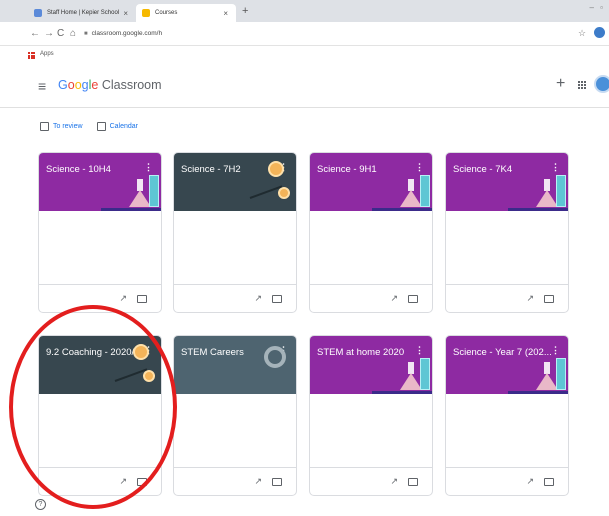 The width and height of the screenshot is (609, 516). What do you see at coordinates (304, 86) in the screenshot?
I see `classroom-header: ≡ Google Classroom +` at bounding box center [304, 86].